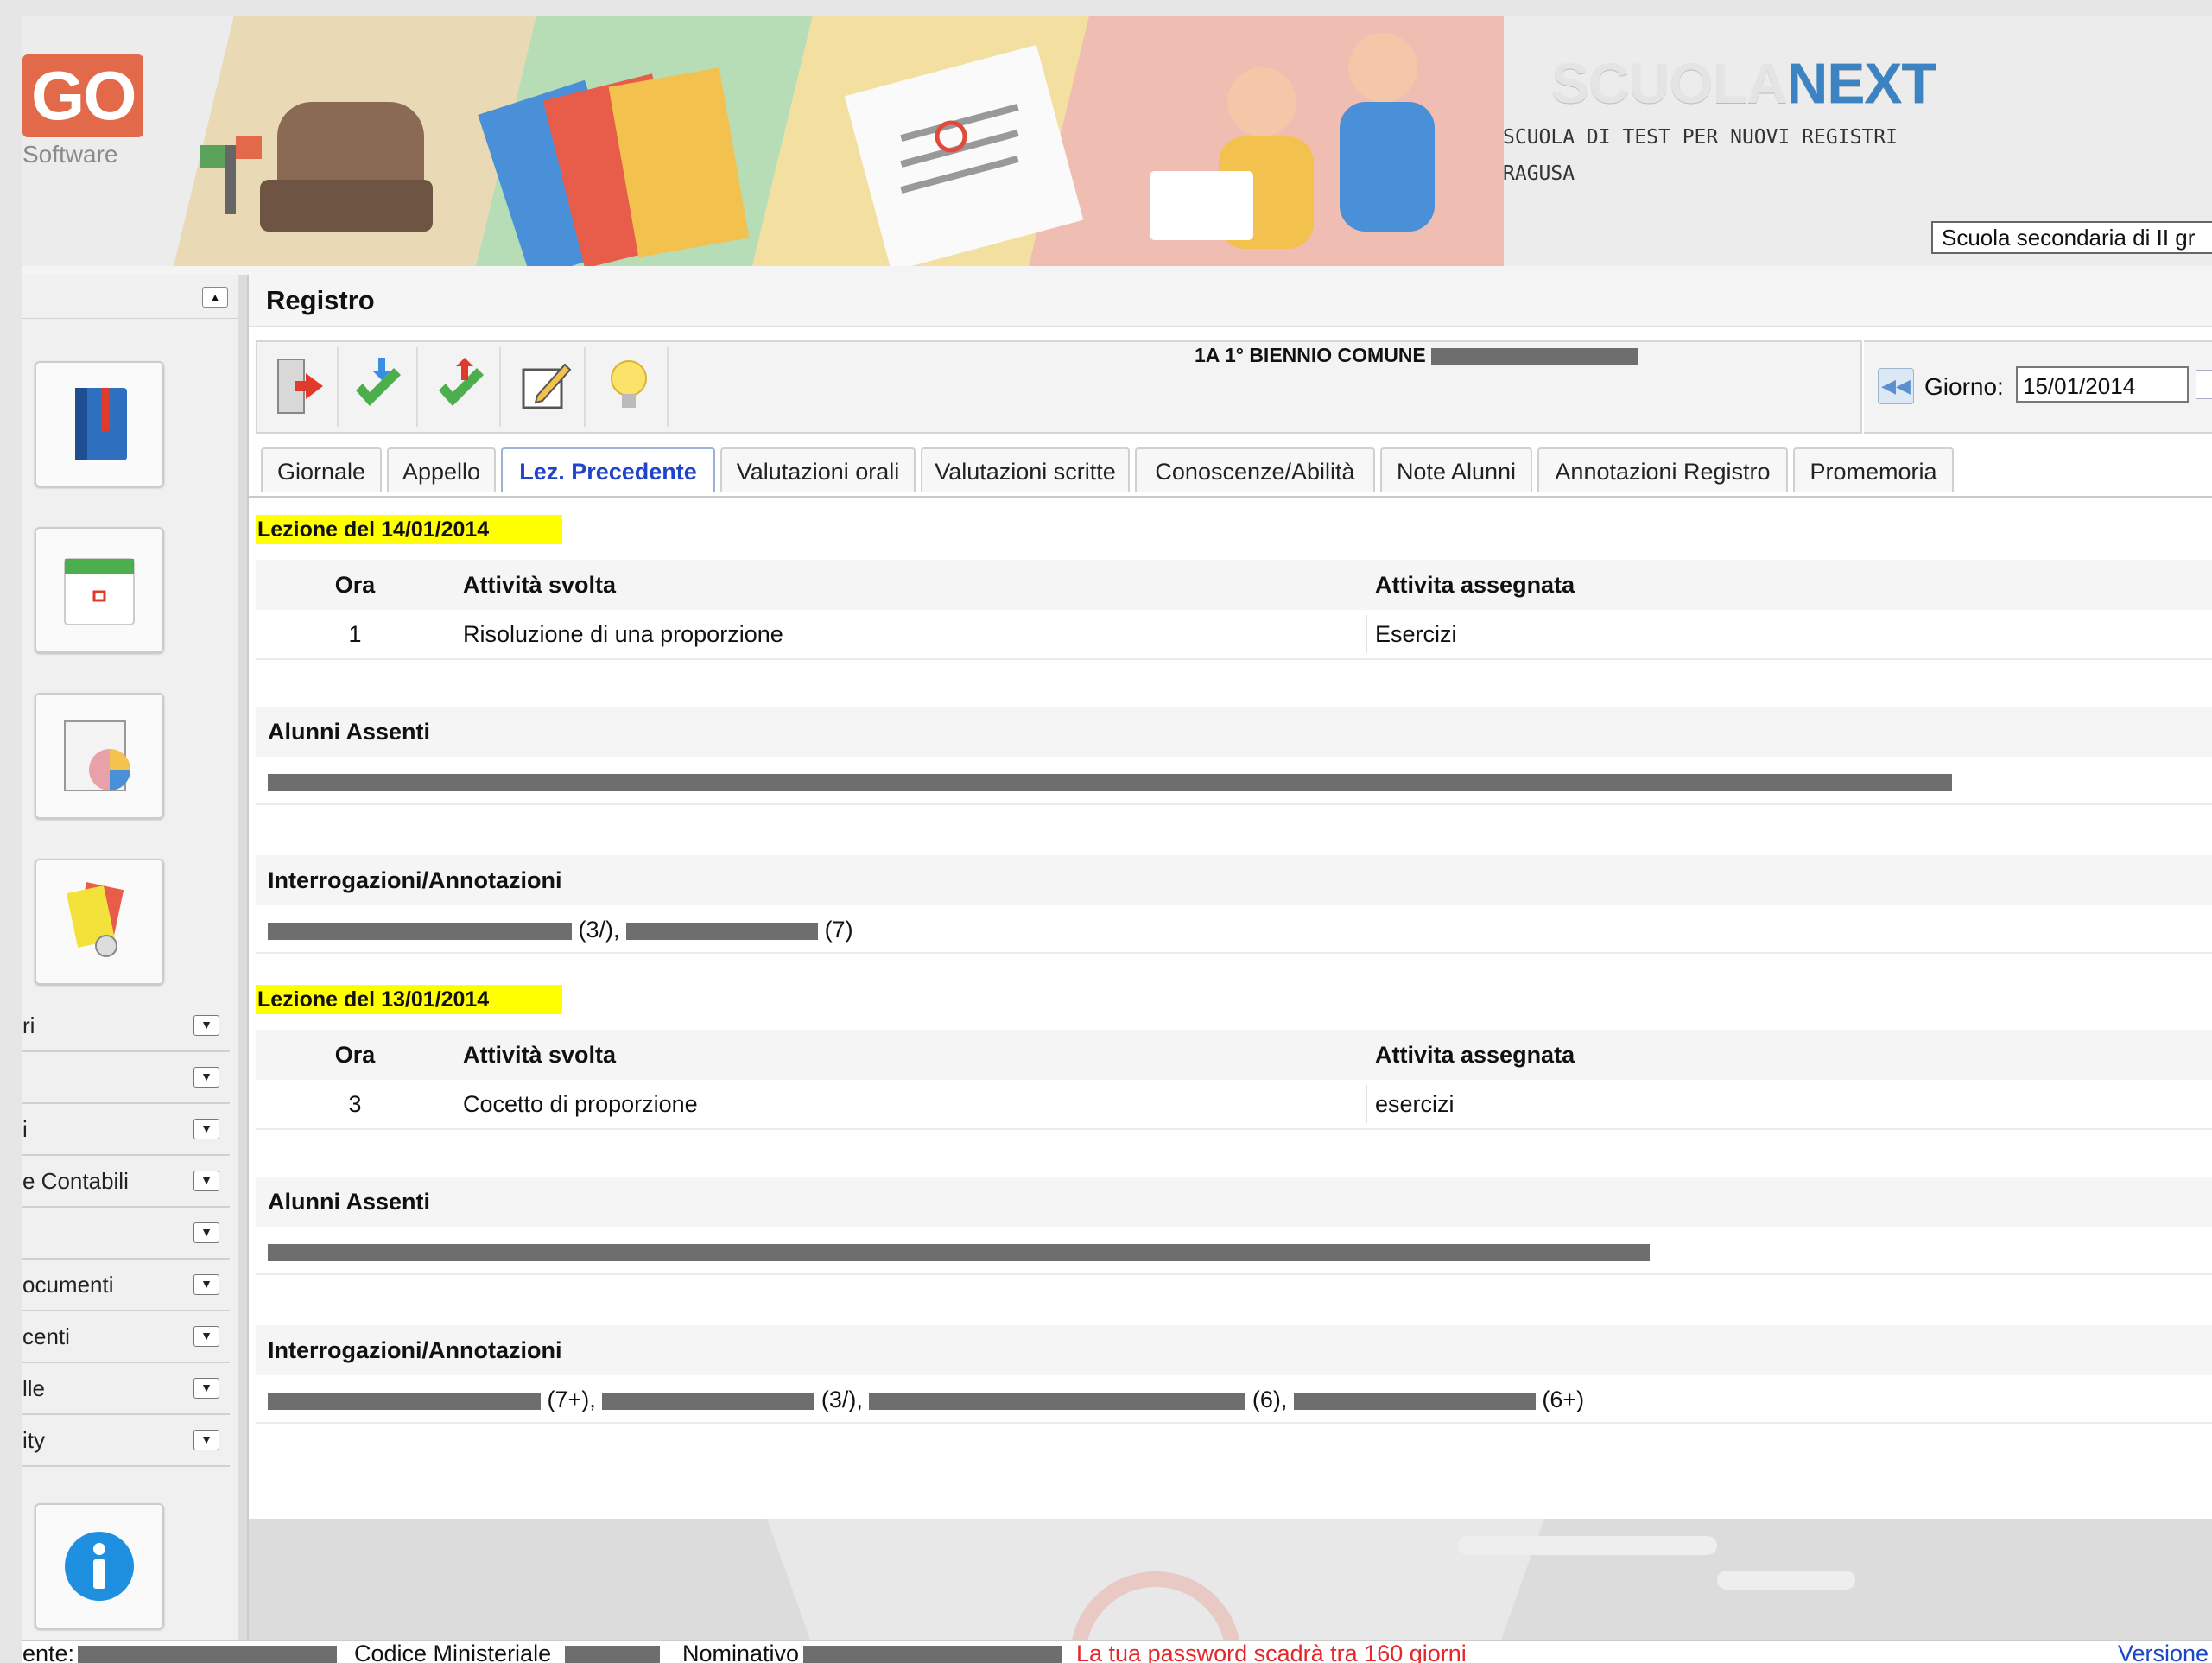 The height and width of the screenshot is (1663, 2212). Describe the element at coordinates (2102, 385) in the screenshot. I see `day-input: 15/01/2014` at that location.